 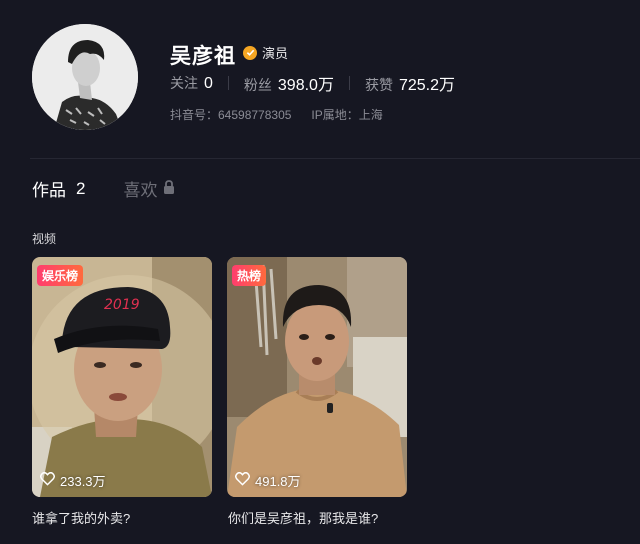 I want to click on tab-works-count: 2, so click(x=81, y=188).